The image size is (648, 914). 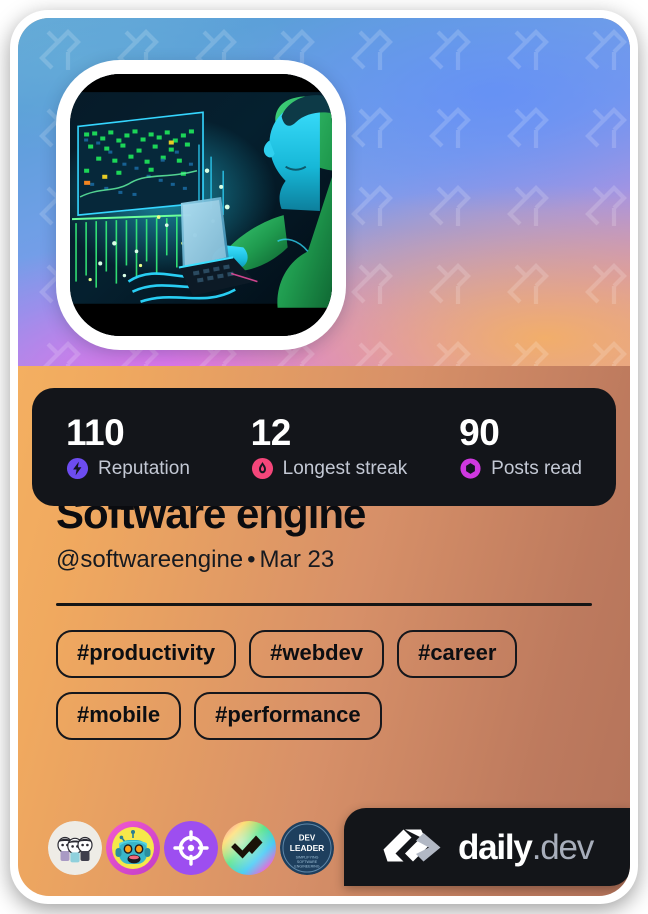 What do you see at coordinates (495, 847) in the screenshot?
I see `brand-name: daily` at bounding box center [495, 847].